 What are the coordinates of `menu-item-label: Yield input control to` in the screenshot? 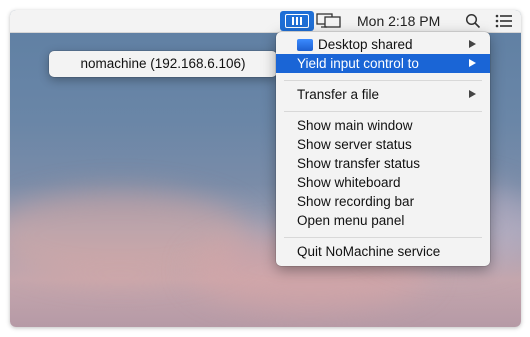 It's located at (358, 63).